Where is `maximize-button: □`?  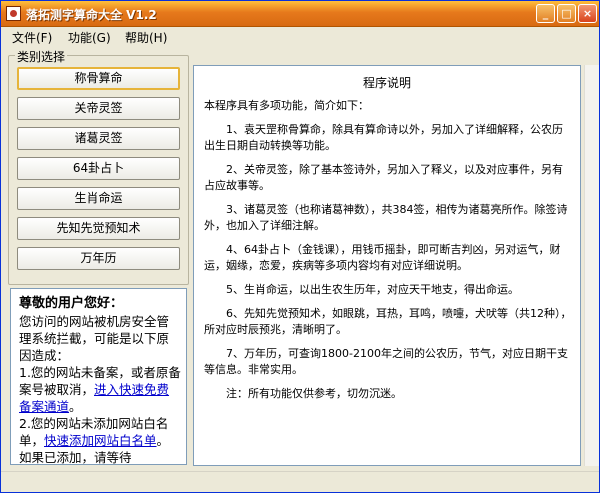 maximize-button: □ is located at coordinates (566, 13).